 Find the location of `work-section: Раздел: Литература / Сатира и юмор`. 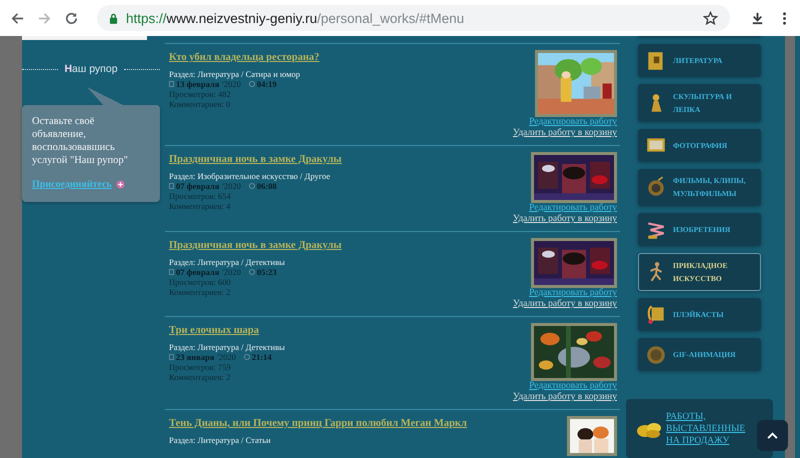

work-section: Раздел: Литература / Сатира и юмор is located at coordinates (244, 74).